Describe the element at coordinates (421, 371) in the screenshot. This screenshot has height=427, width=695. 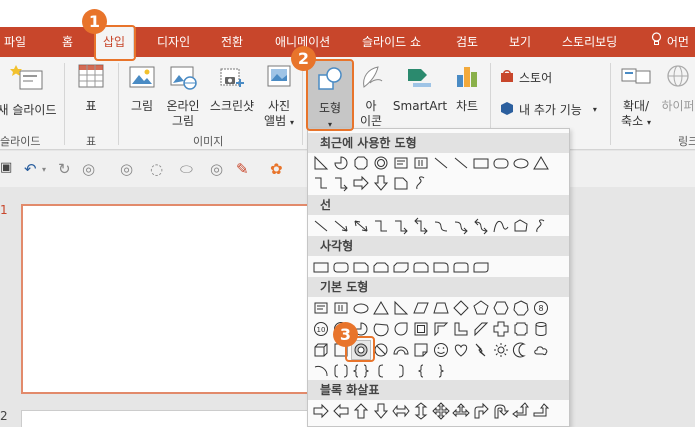
I see `shape-left-brace` at that location.